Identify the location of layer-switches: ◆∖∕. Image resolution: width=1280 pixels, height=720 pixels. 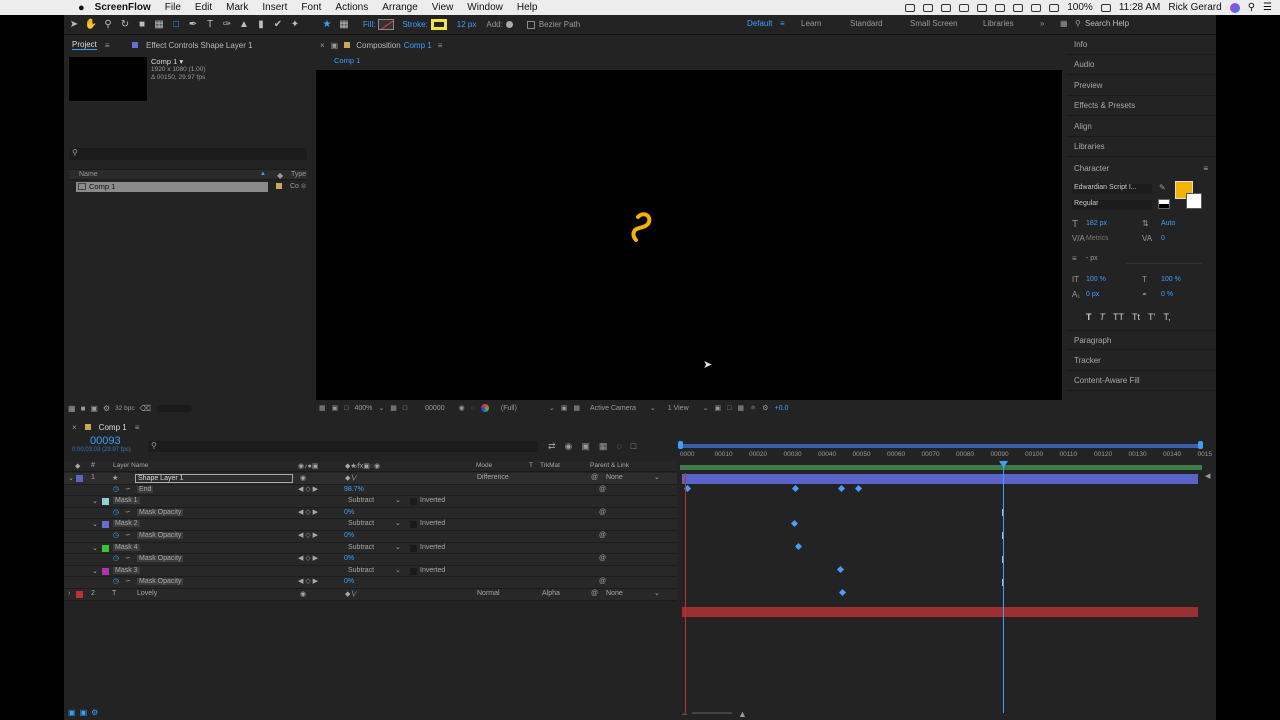
(350, 594).